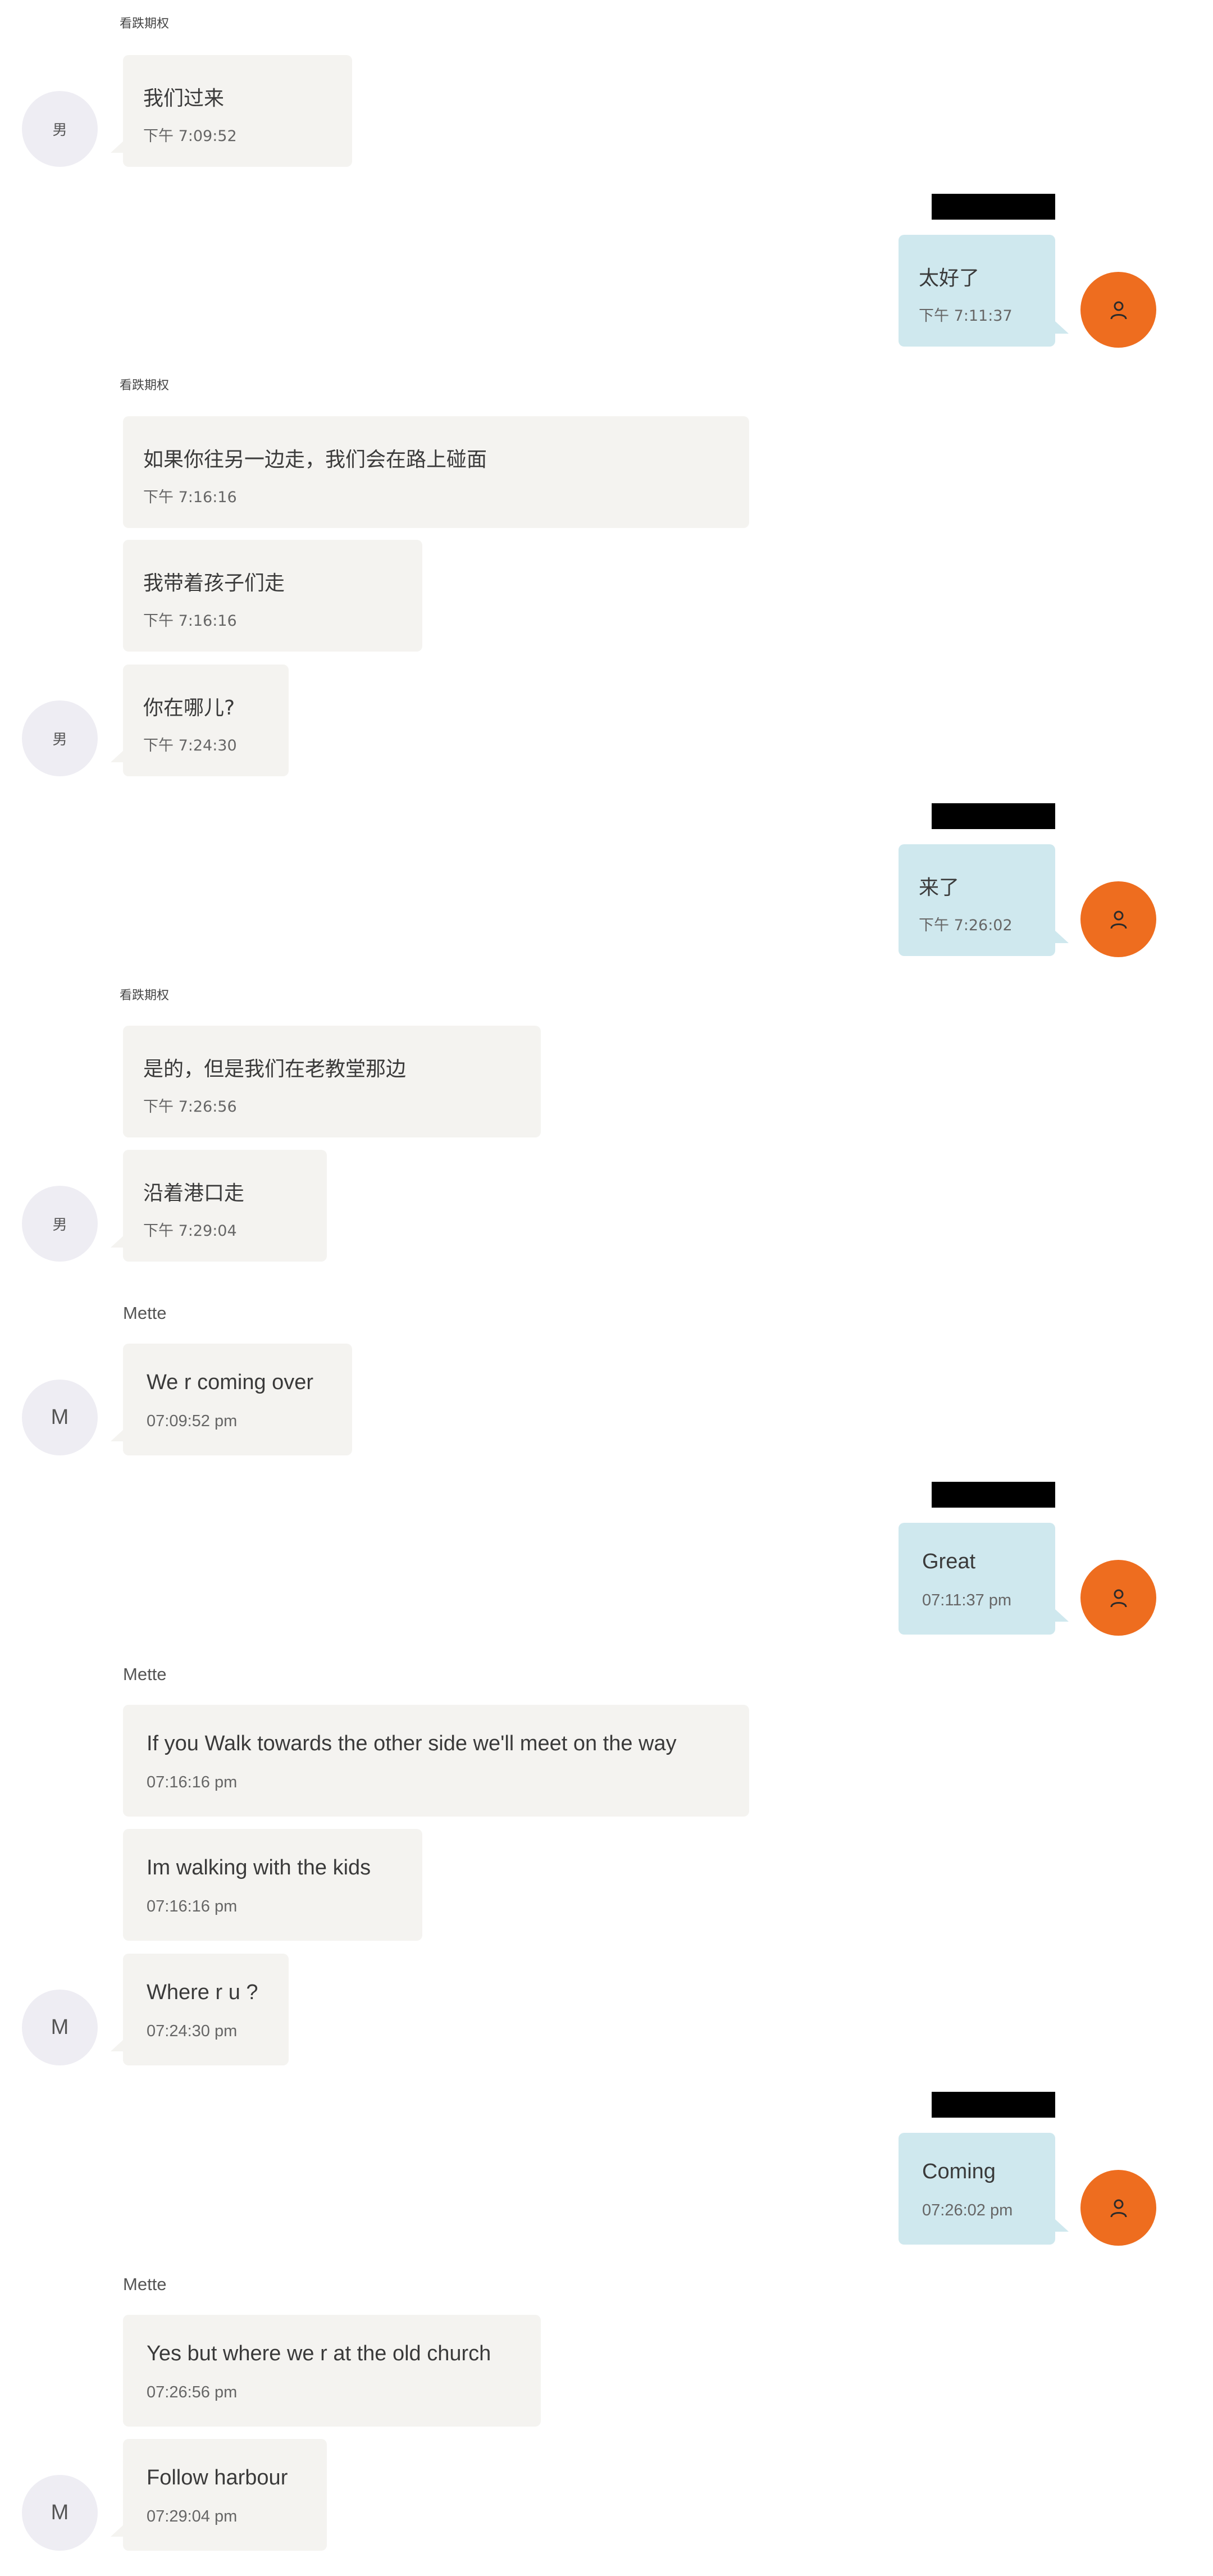 This screenshot has height=2576, width=1213. What do you see at coordinates (315, 459) in the screenshot?
I see `message-text: 如果你往另一边走，我们会在路上碰面` at bounding box center [315, 459].